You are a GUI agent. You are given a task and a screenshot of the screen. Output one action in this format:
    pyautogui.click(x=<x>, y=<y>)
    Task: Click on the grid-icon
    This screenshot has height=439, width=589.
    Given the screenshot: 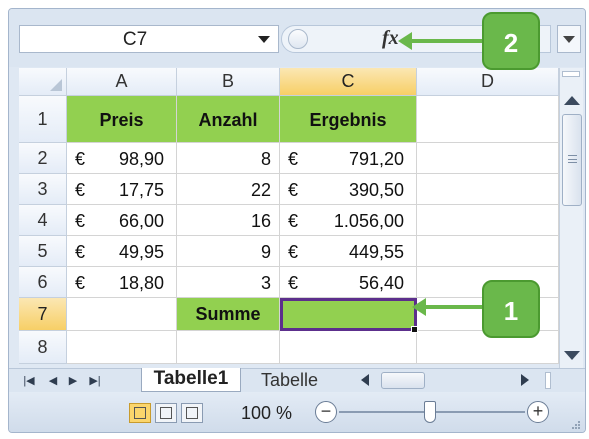 What is the action you would take?
    pyautogui.click(x=140, y=413)
    